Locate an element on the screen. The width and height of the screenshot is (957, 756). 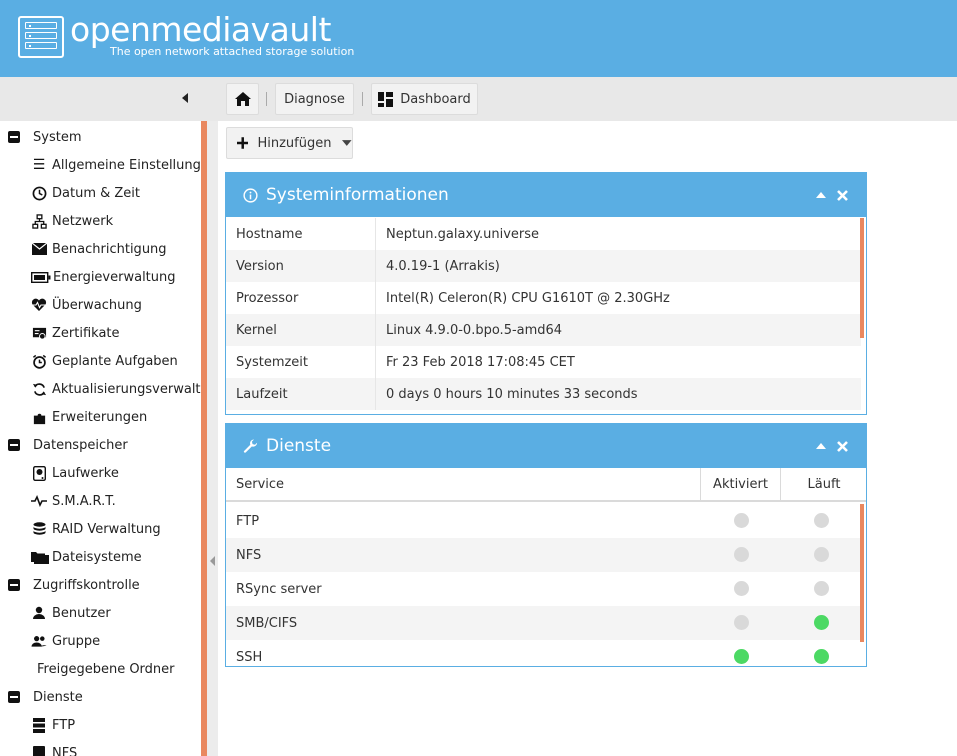
alarm-clock-icon is located at coordinates (39, 361).